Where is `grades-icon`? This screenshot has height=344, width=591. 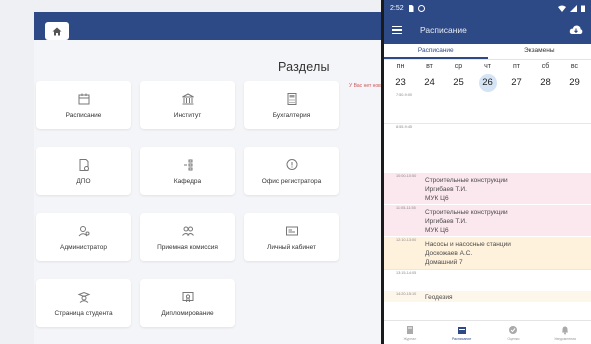 grades-icon is located at coordinates (513, 329).